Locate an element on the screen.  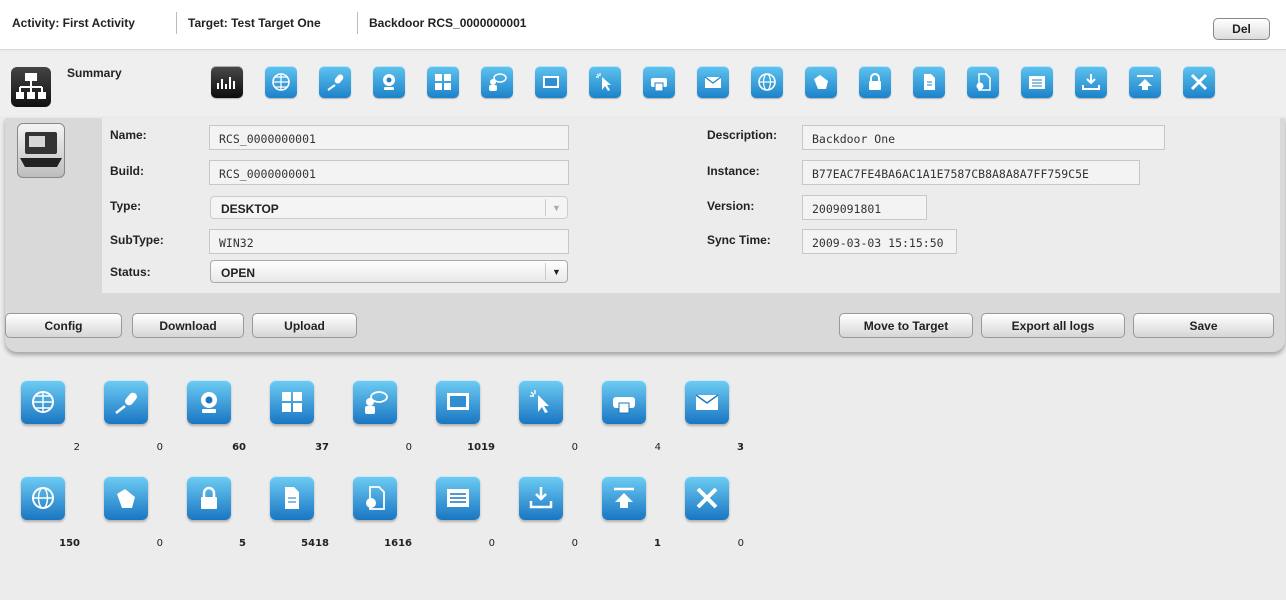
sync-time-field: 2009-03-03 15:15:50 is located at coordinates (879, 241).